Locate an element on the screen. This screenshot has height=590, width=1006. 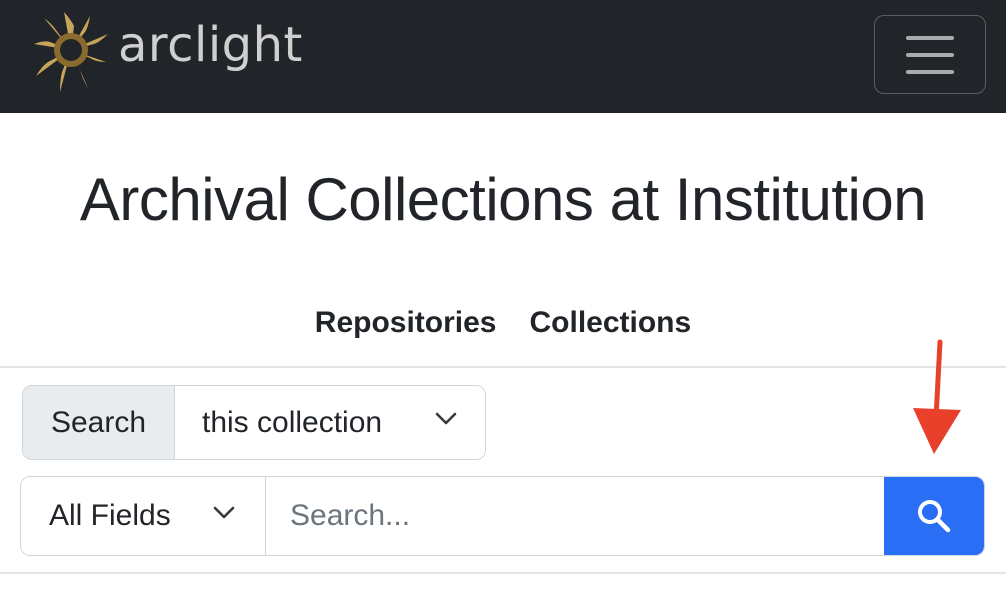
nav-link-repositories: Repositories is located at coordinates (406, 323).